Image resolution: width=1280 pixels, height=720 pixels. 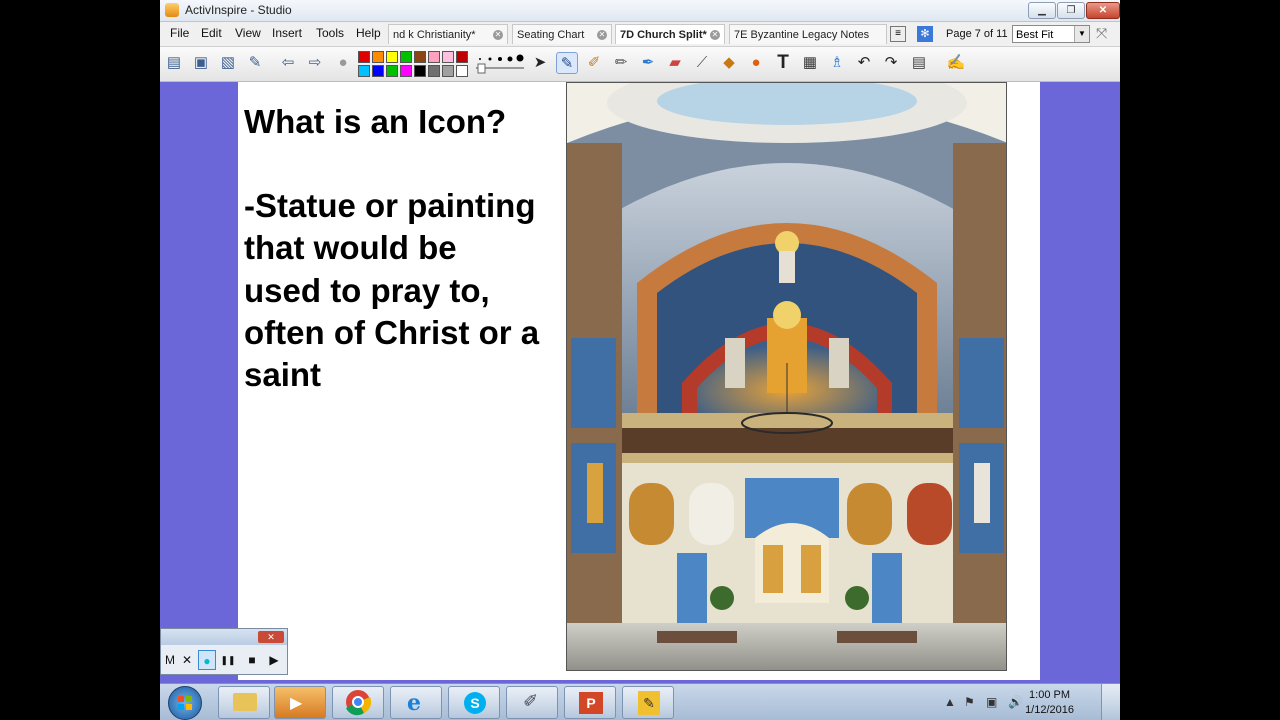 What do you see at coordinates (288, 63) in the screenshot?
I see `previous-page-icon: ⇦` at bounding box center [288, 63].